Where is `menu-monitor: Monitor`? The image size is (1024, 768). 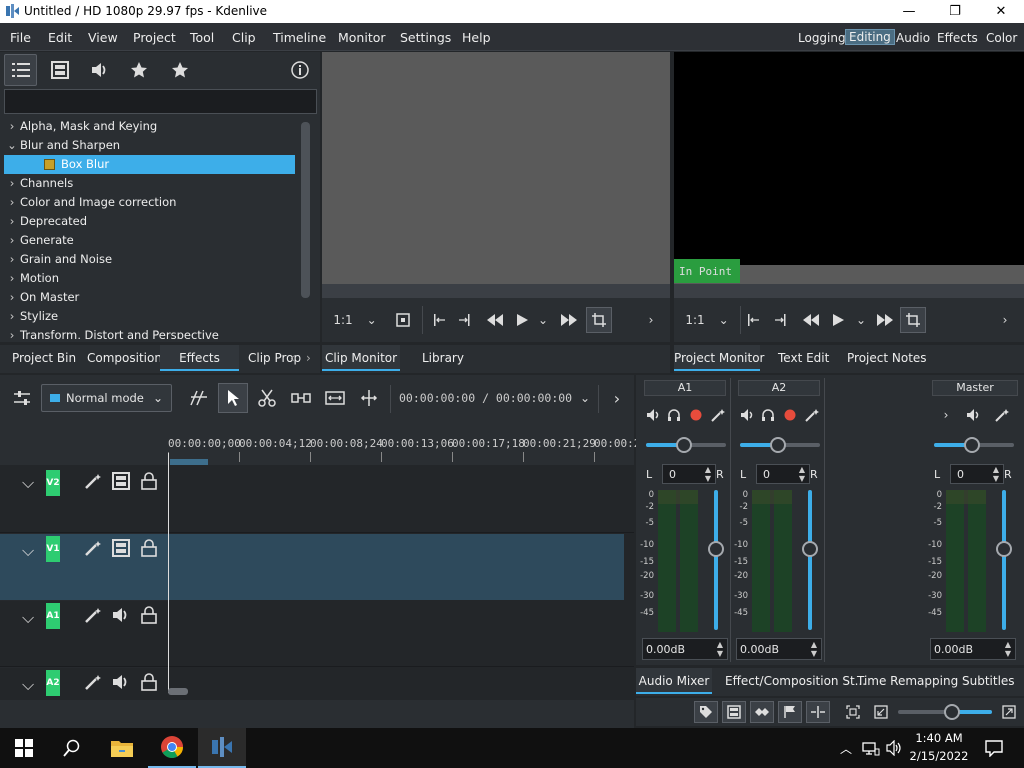
menu-monitor: Monitor is located at coordinates (362, 37).